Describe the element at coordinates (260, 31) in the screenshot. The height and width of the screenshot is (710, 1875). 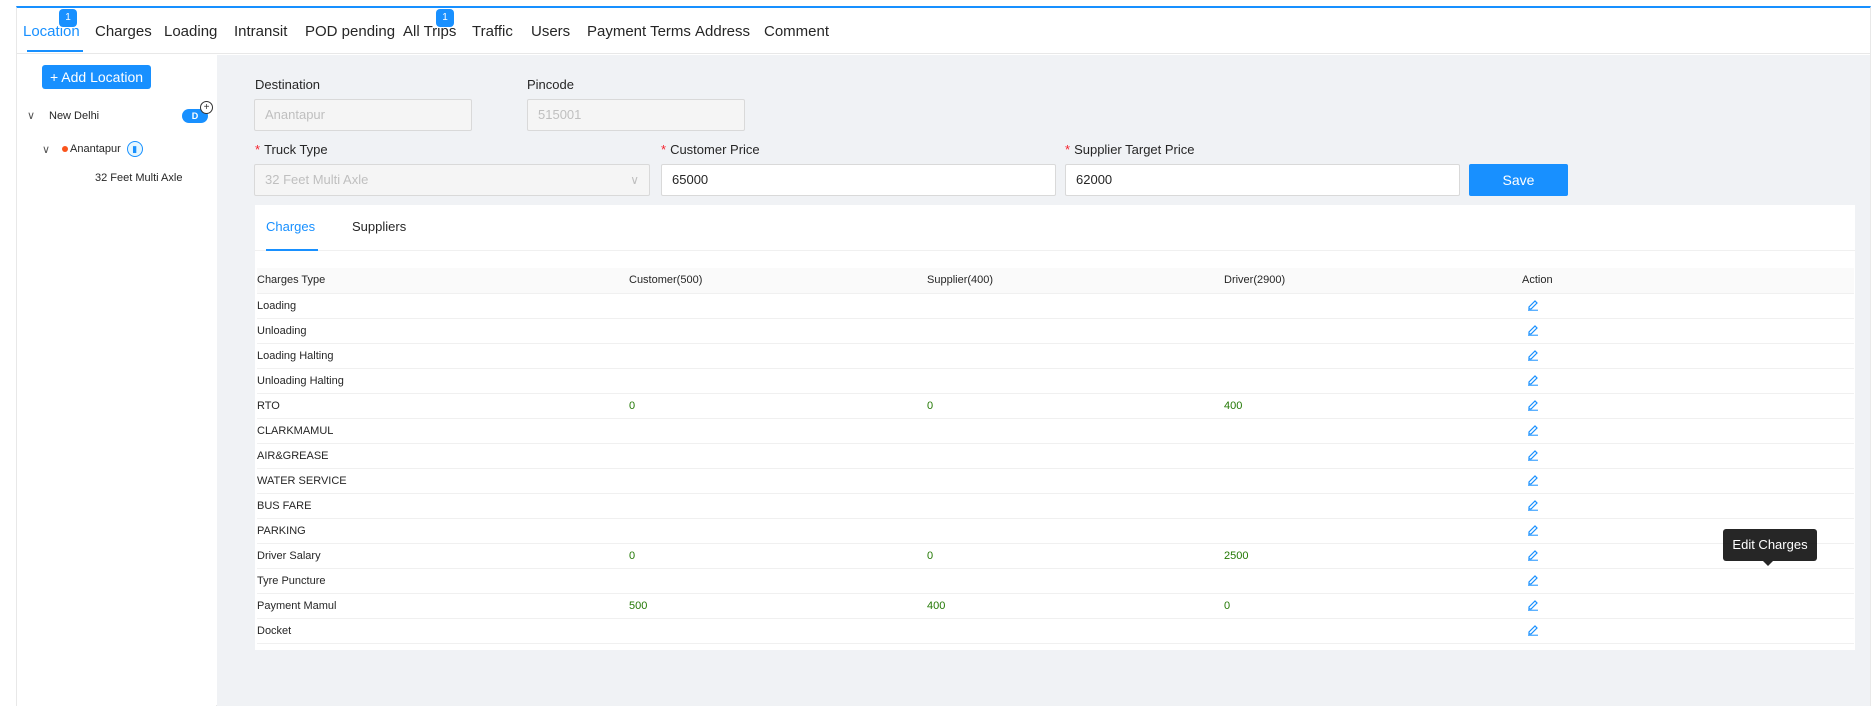
I see `tab-intransit: Intransit` at that location.